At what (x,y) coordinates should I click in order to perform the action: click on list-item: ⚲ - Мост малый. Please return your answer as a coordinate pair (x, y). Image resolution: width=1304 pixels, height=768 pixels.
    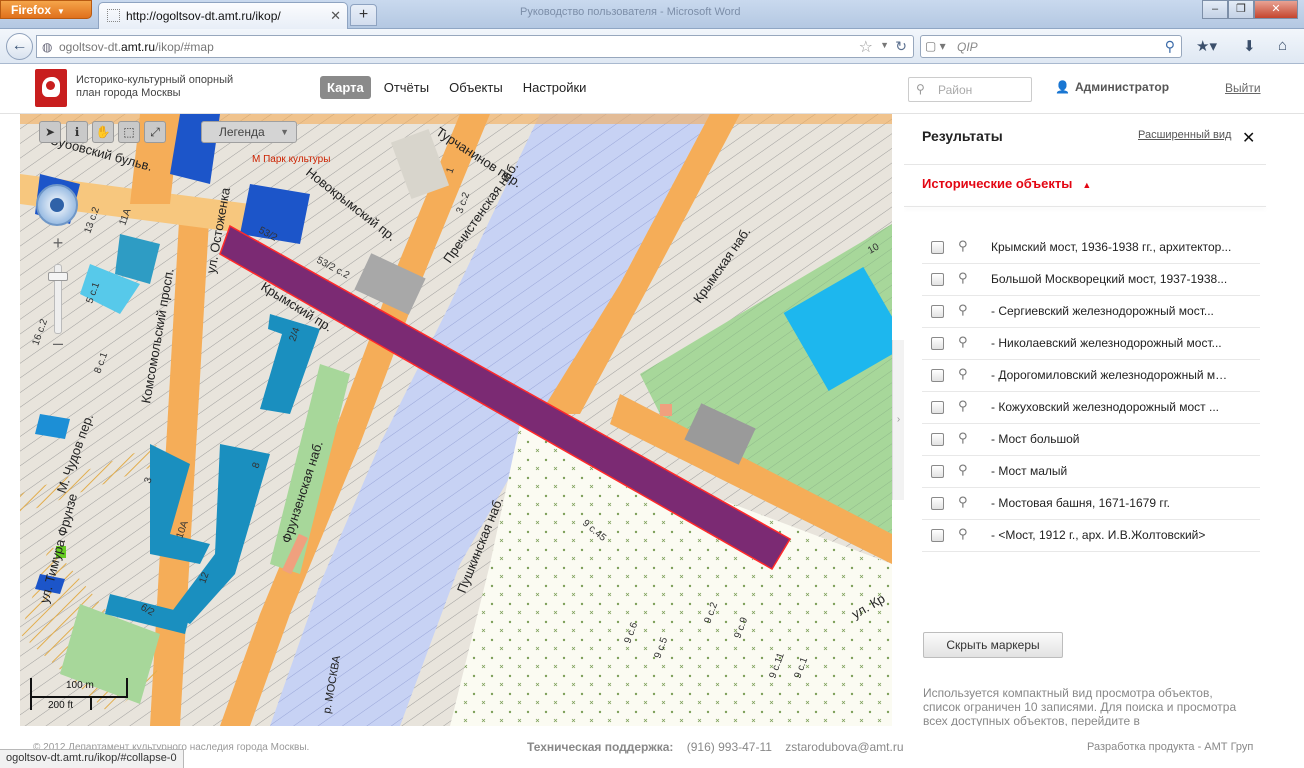
    Looking at the image, I should click on (1091, 472).